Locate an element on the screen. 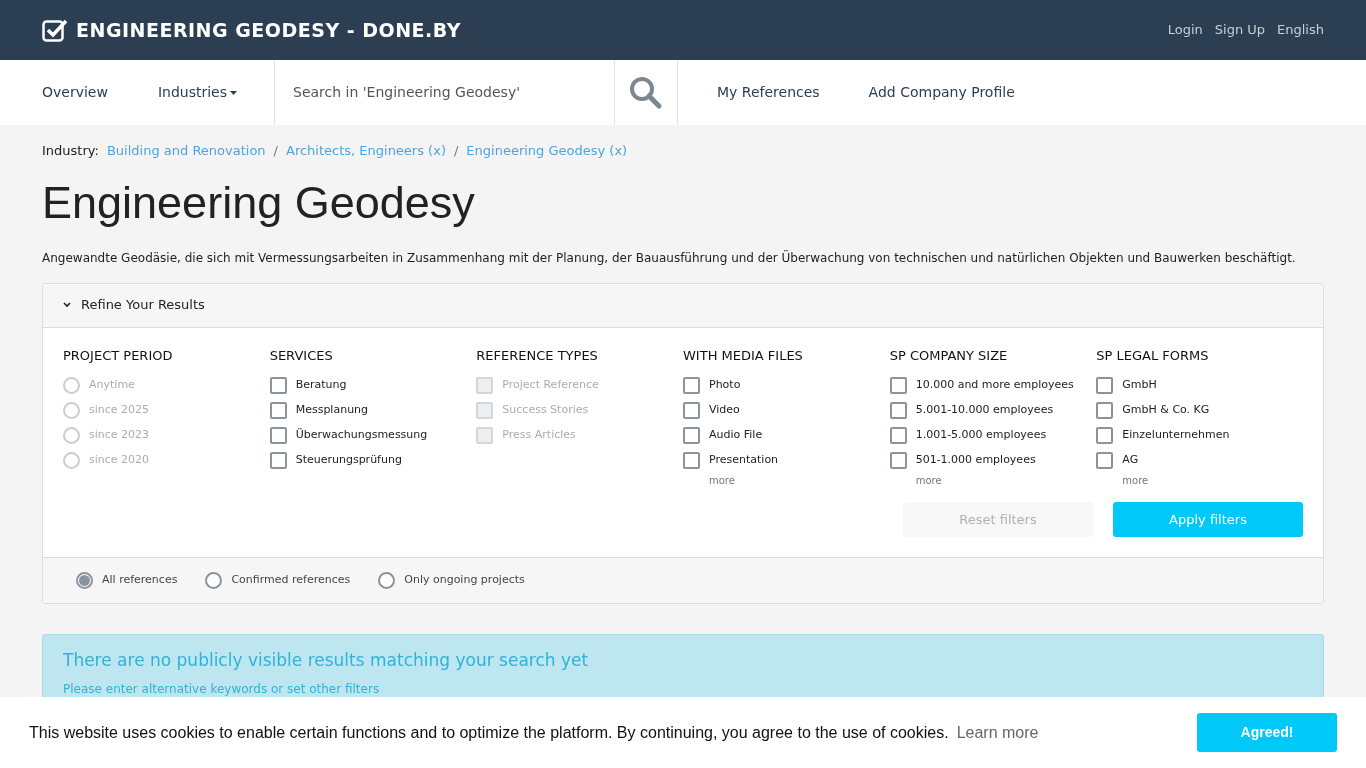 This screenshot has height=768, width=1366. option-label: Steuerungsprüfung is located at coordinates (348, 460).